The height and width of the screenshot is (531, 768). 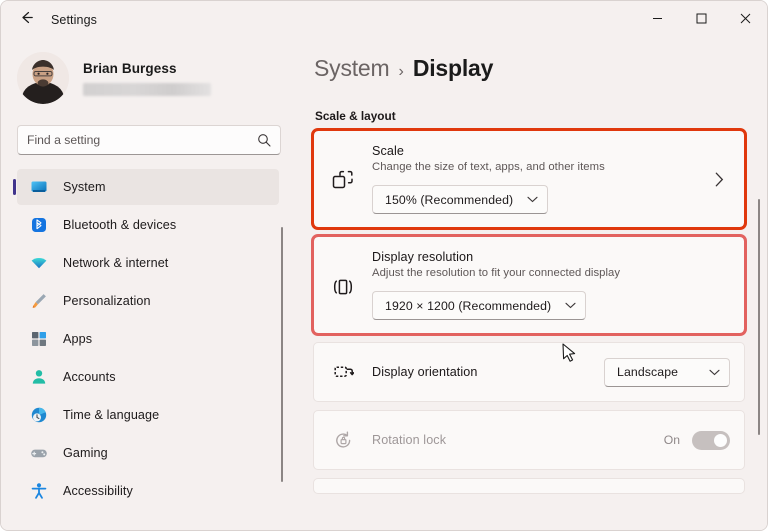 I want to click on toggle-knob, so click(x=720, y=440).